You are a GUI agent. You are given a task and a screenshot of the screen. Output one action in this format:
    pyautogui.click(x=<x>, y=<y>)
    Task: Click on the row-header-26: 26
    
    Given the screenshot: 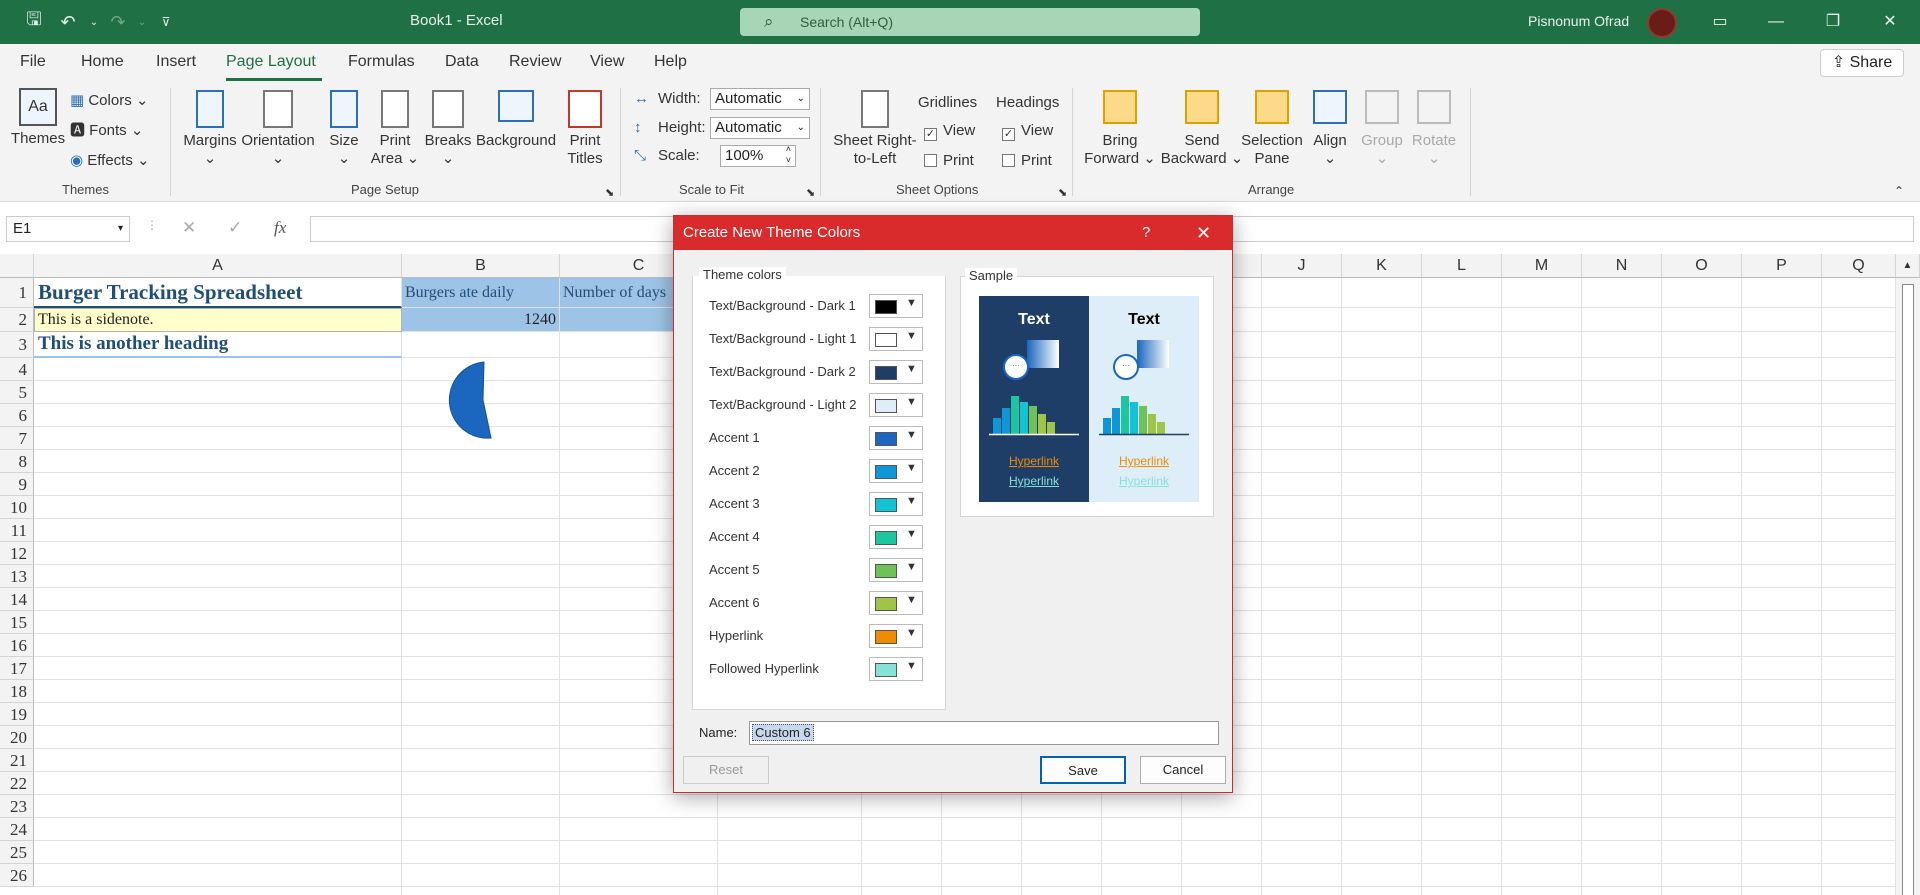 What is the action you would take?
    pyautogui.click(x=17, y=875)
    